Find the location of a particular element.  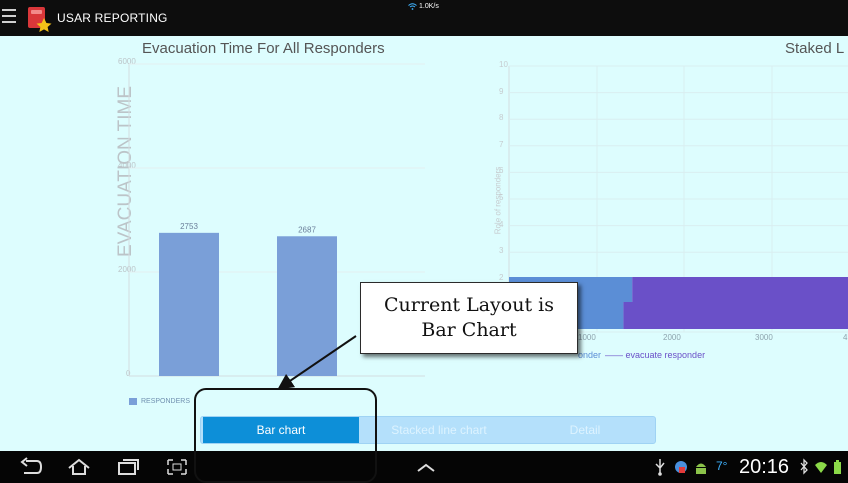

app-notification-icon is located at coordinates (681, 467).